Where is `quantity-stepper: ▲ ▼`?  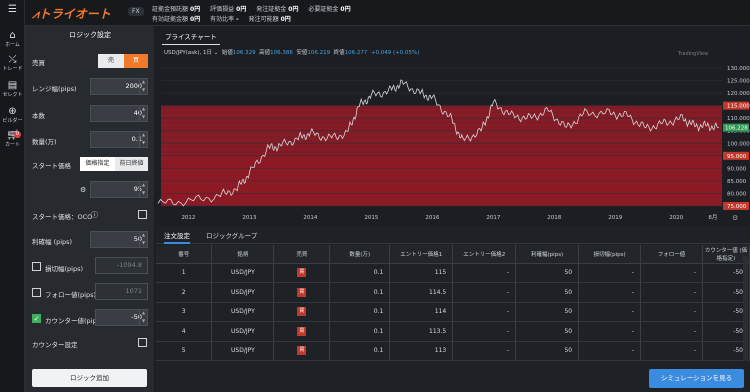
quantity-stepper: ▲ ▼ is located at coordinates (143, 139).